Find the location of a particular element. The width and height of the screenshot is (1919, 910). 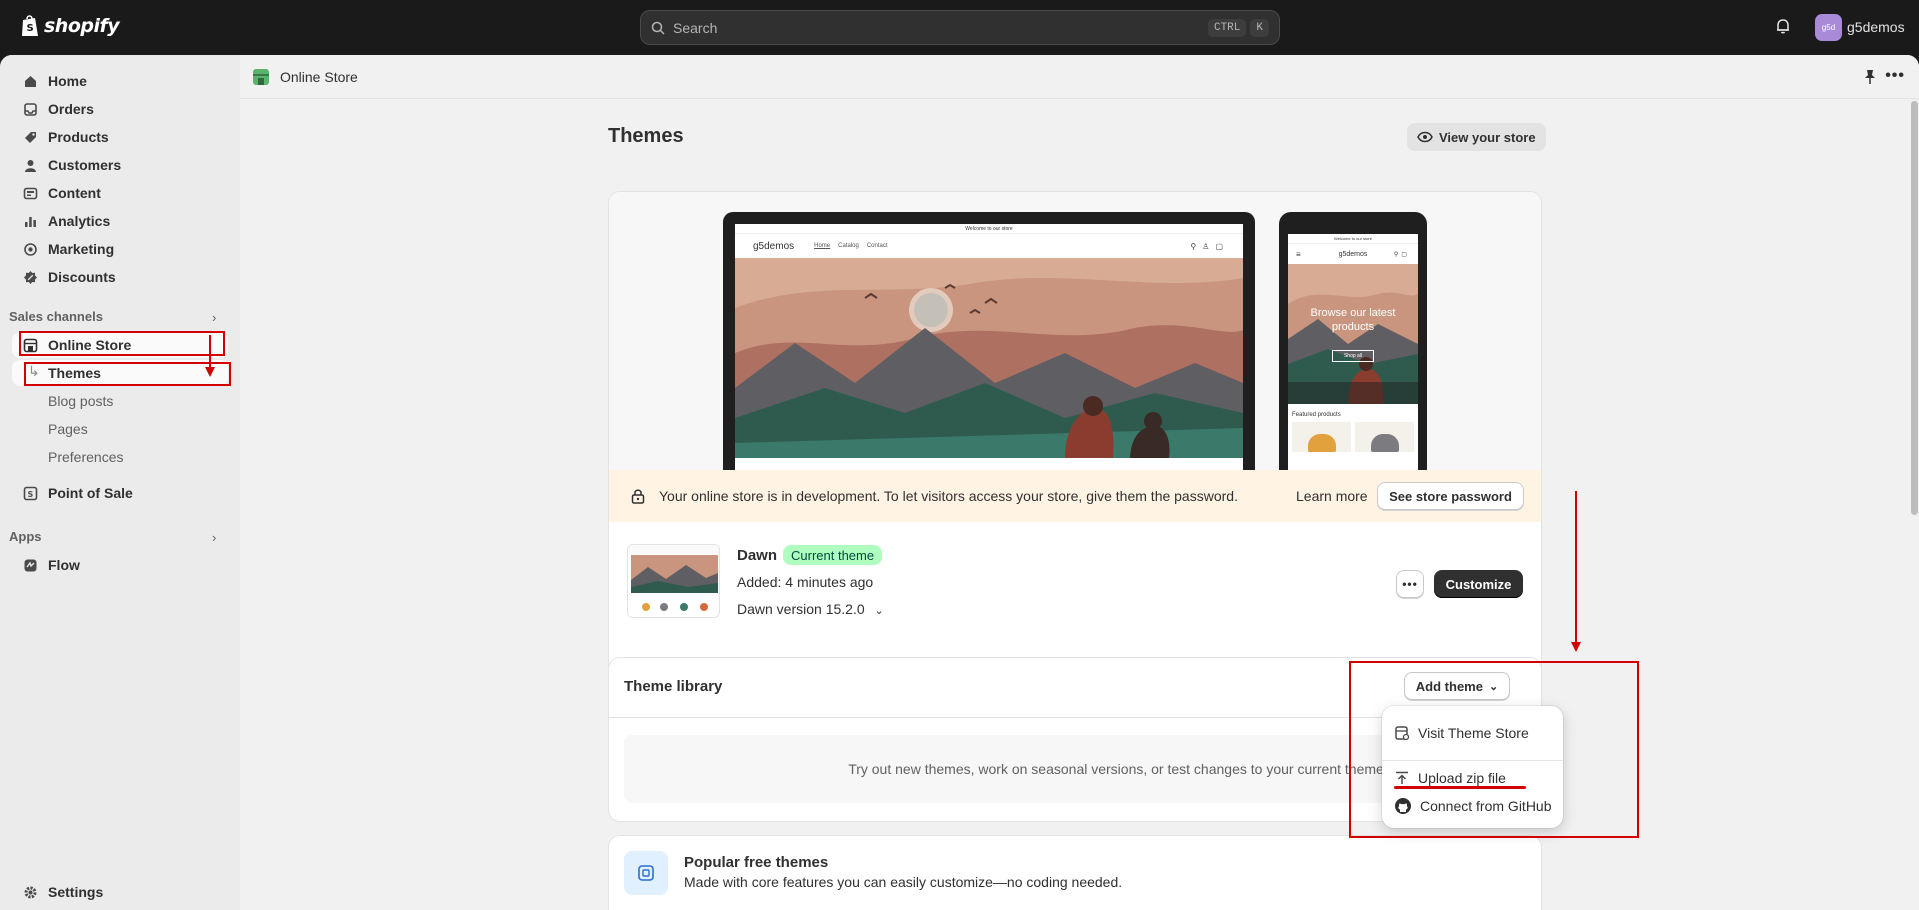

online-store-app-icon is located at coordinates (261, 78).